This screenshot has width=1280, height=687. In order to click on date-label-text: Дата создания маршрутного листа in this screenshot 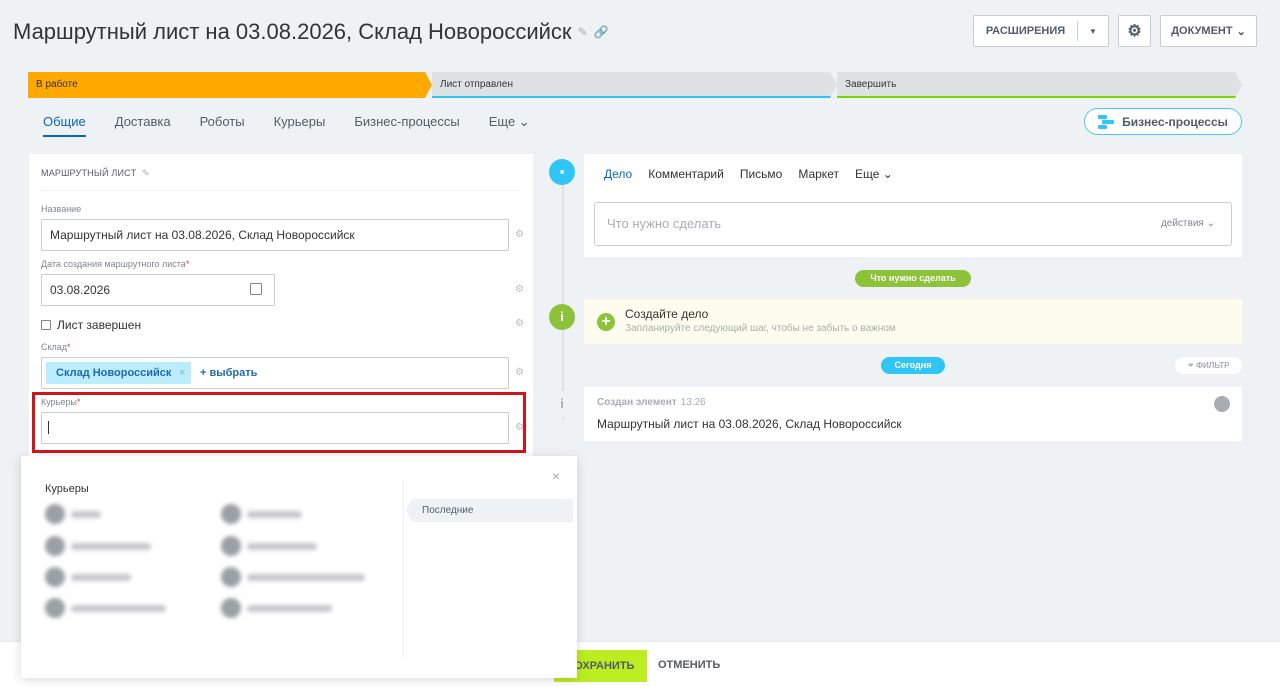, I will do `click(113, 264)`.